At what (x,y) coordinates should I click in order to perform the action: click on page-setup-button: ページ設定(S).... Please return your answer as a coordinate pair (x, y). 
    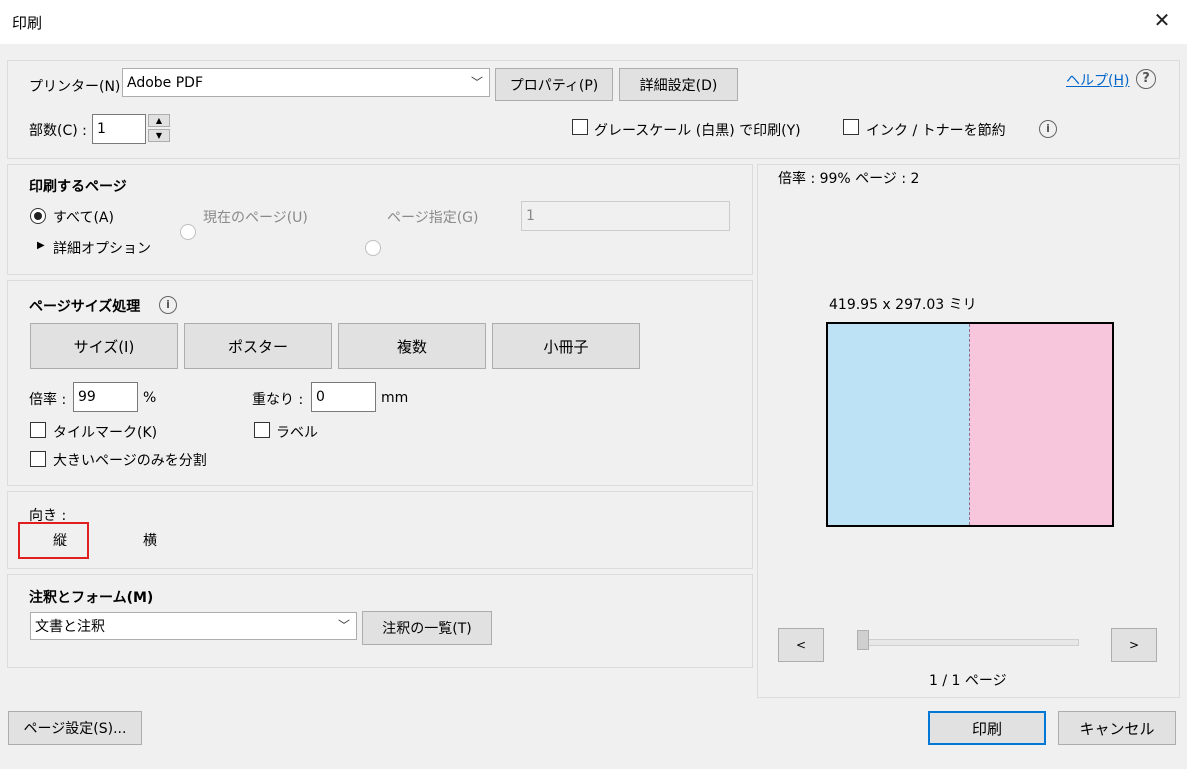
    Looking at the image, I should click on (75, 728).